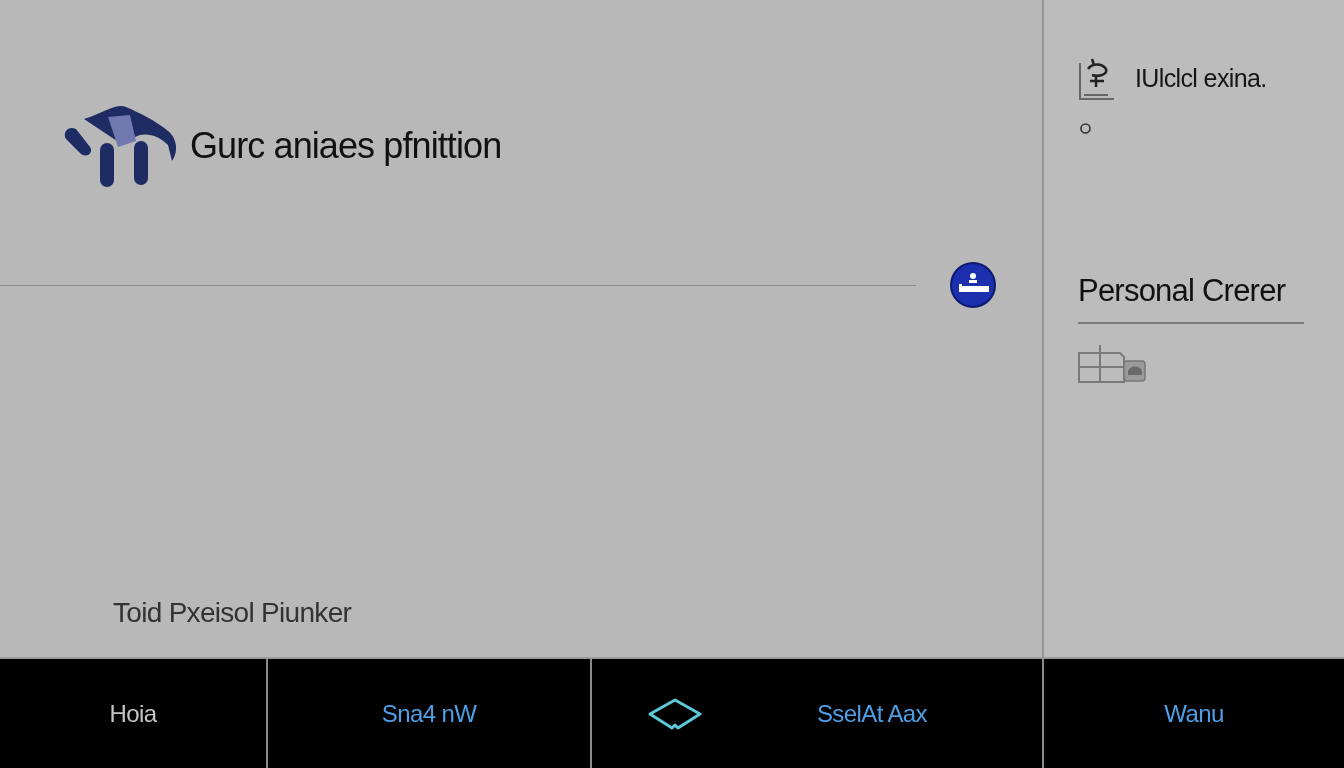 The height and width of the screenshot is (768, 1344). Describe the element at coordinates (1112, 363) in the screenshot. I see `grid-icon` at that location.